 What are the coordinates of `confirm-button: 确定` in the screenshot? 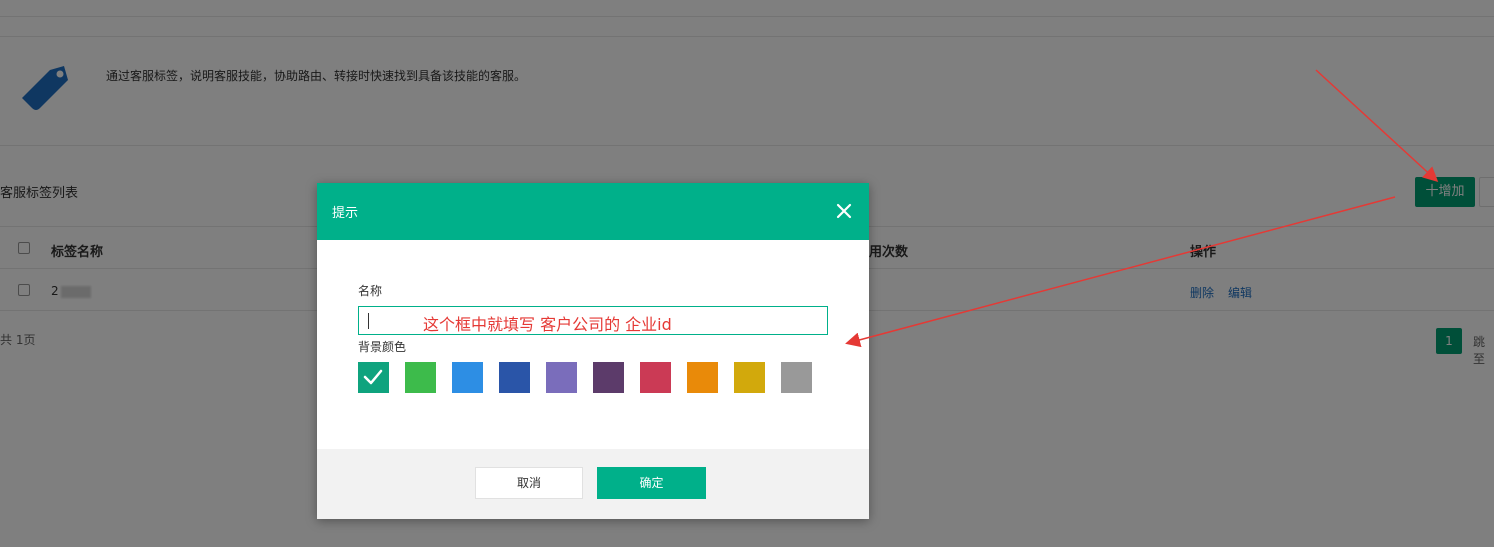 It's located at (651, 483).